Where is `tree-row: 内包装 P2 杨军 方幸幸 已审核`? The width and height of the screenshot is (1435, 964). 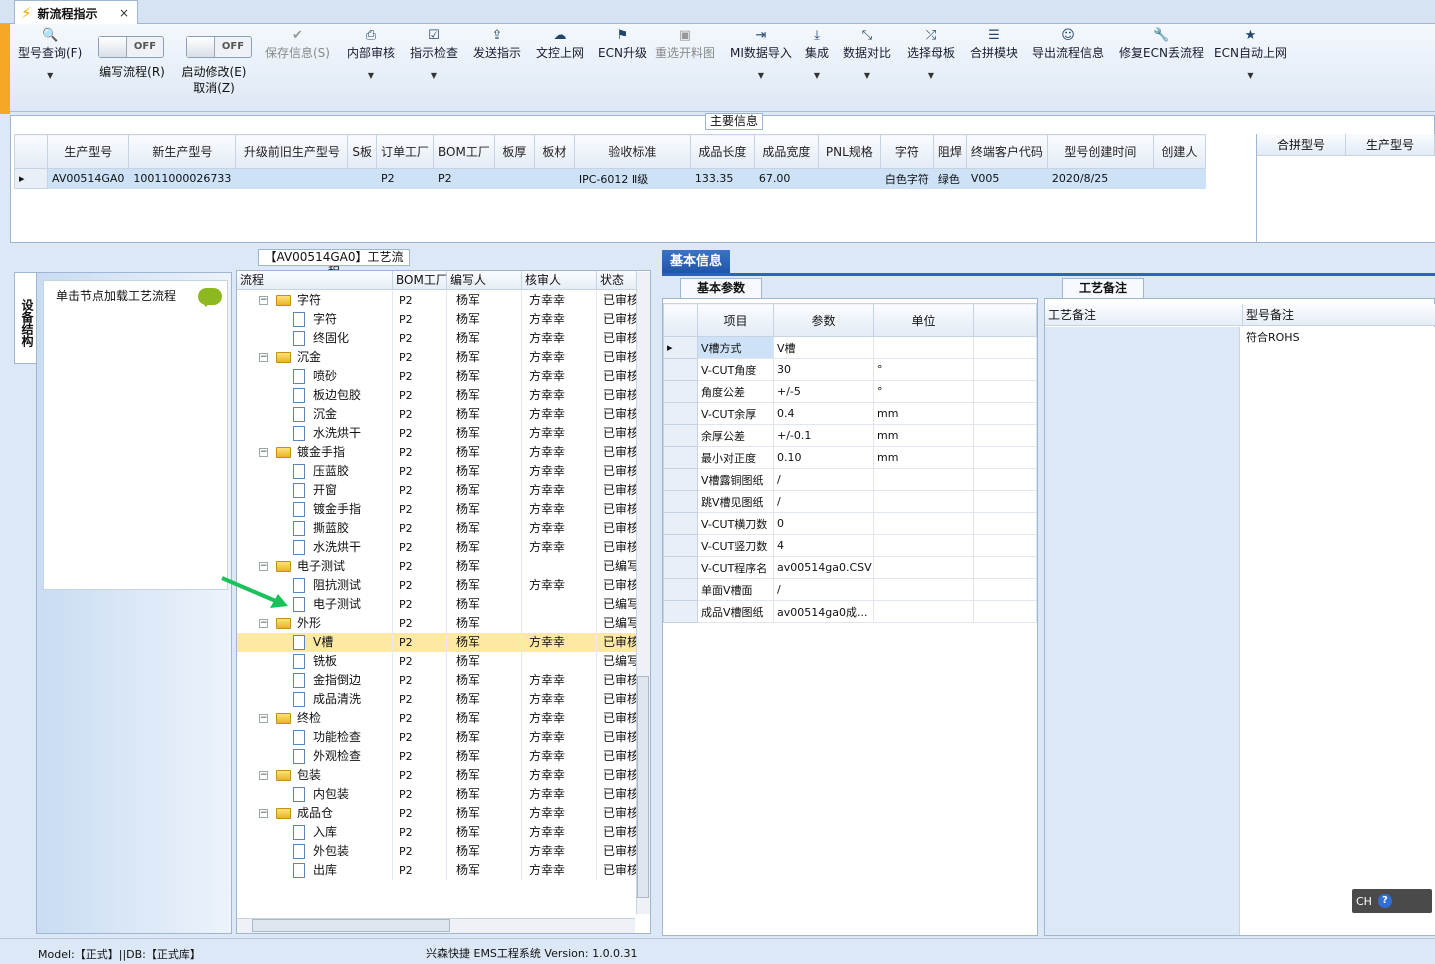 tree-row: 内包装 P2 杨军 方幸幸 已审核 is located at coordinates (437, 794).